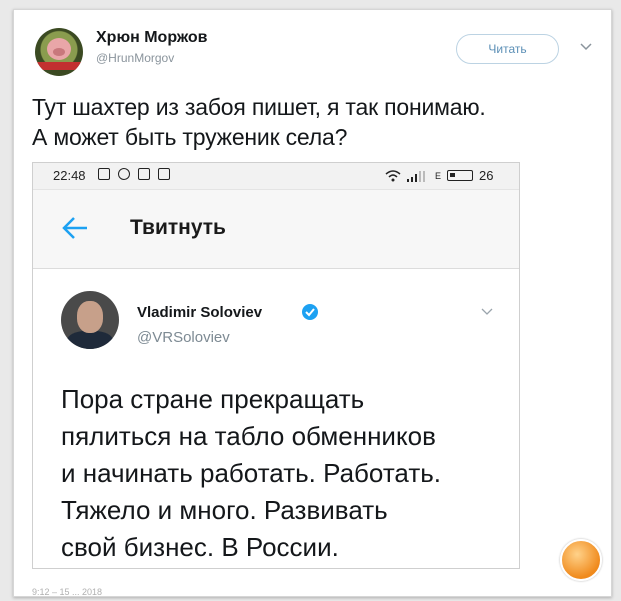 The image size is (621, 601). Describe the element at coordinates (393, 175) in the screenshot. I see `wifi-icon` at that location.